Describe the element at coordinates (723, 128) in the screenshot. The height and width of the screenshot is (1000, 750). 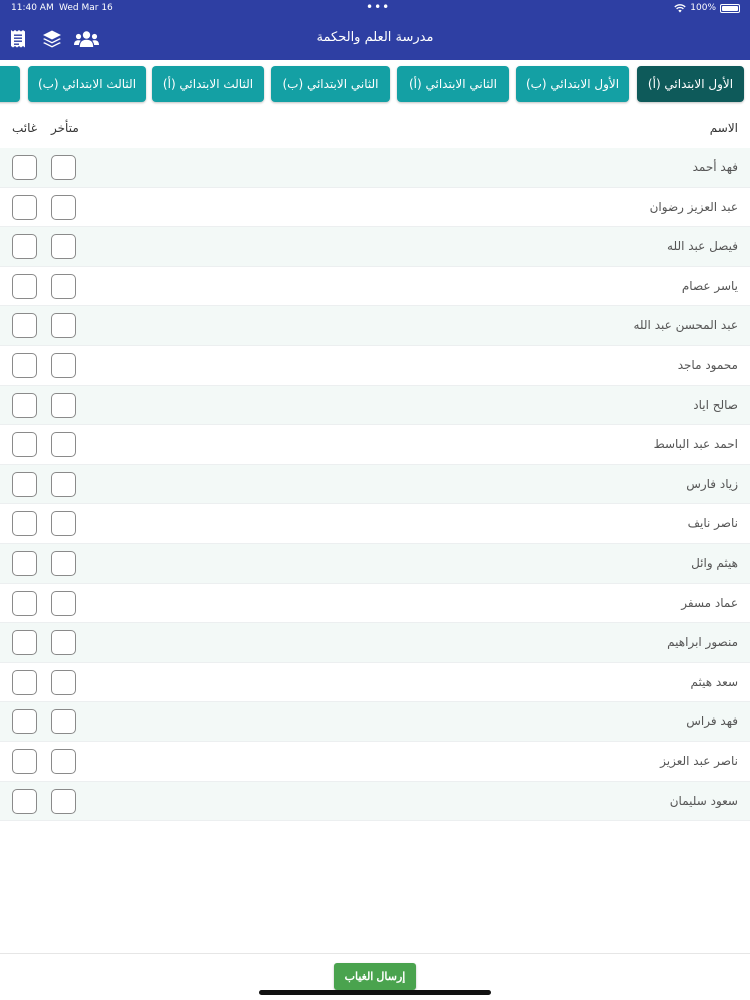
I see `header-name: الاسم` at that location.